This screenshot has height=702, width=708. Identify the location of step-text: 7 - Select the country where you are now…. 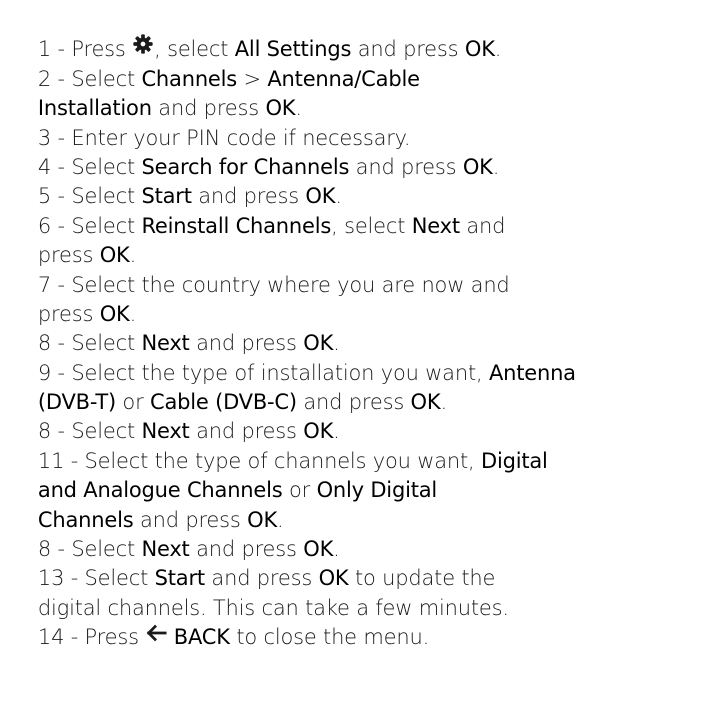
(273, 284).